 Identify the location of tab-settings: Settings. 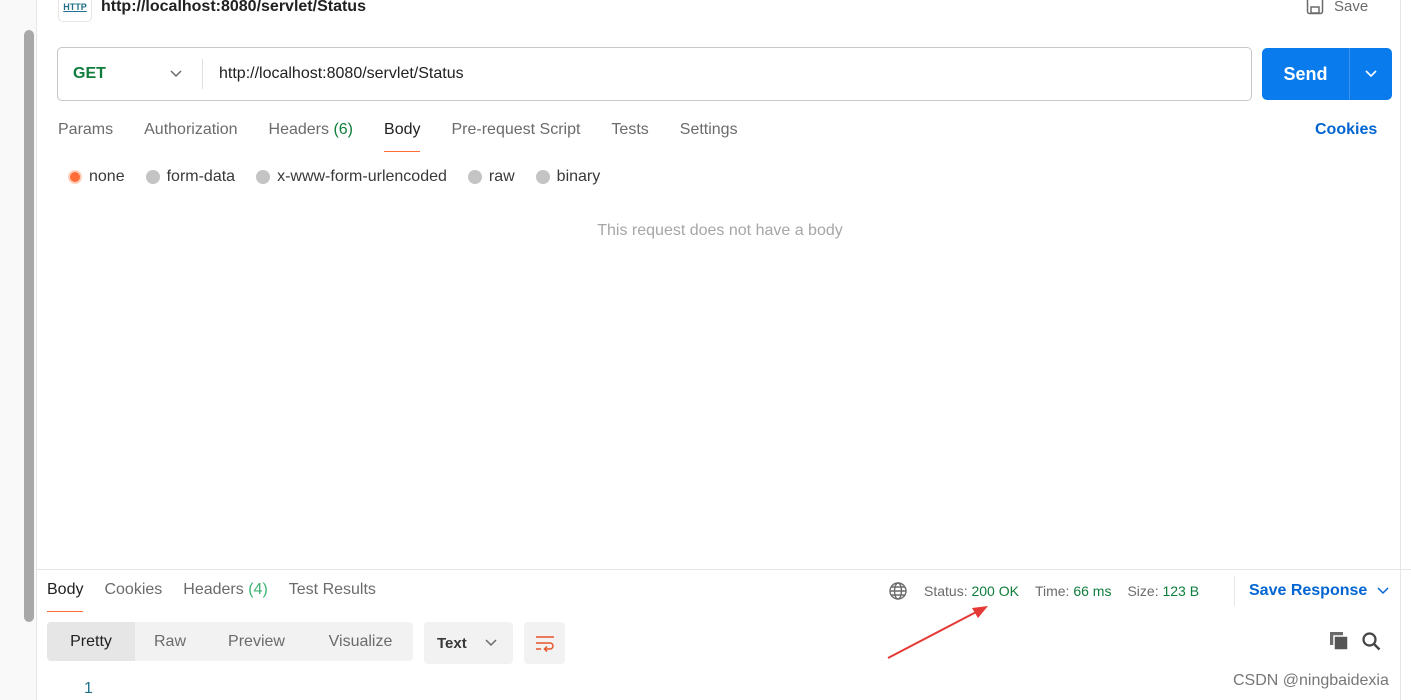
(709, 136).